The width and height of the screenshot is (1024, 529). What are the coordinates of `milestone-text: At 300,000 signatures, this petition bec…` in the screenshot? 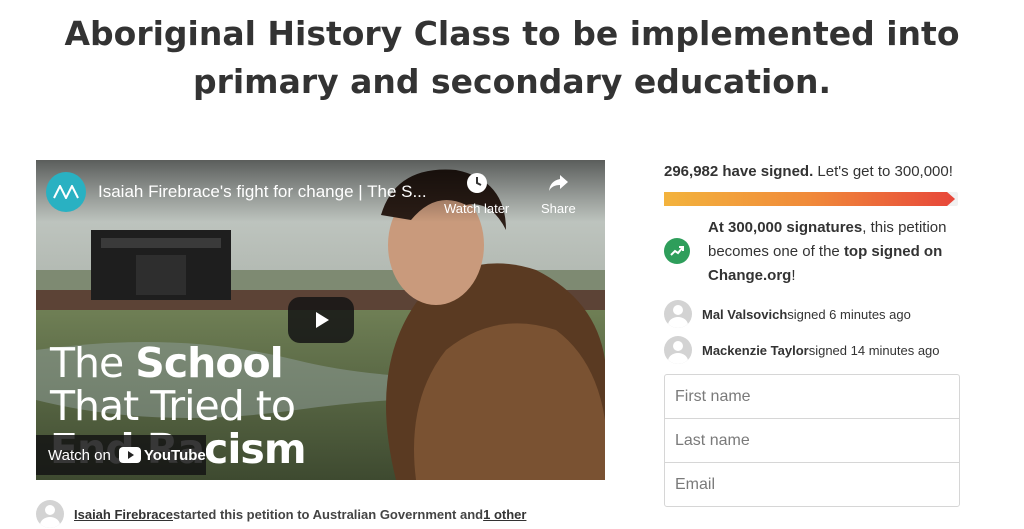 It's located at (834, 252).